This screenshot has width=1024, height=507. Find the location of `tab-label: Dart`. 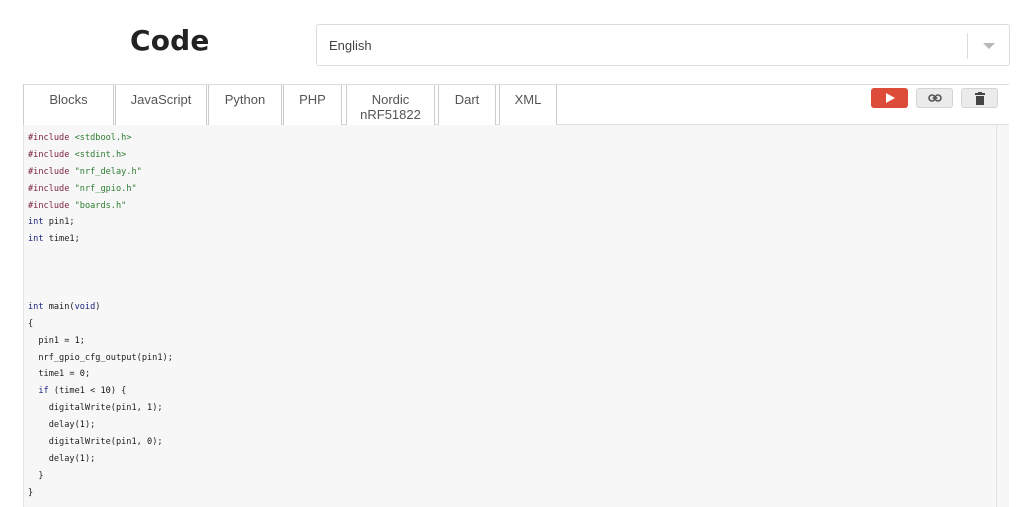

tab-label: Dart is located at coordinates (467, 99).